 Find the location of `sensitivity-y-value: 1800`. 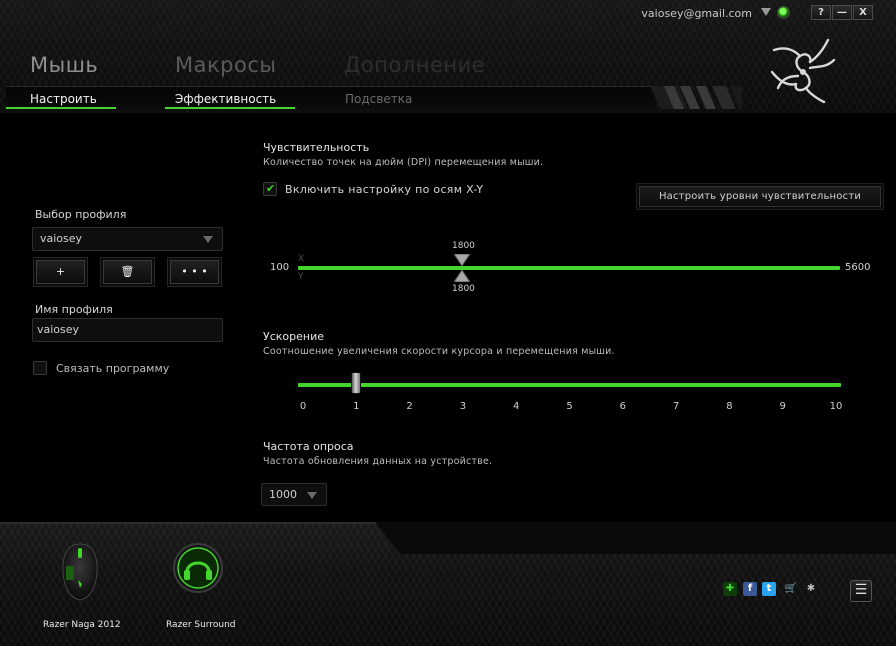

sensitivity-y-value: 1800 is located at coordinates (463, 289).